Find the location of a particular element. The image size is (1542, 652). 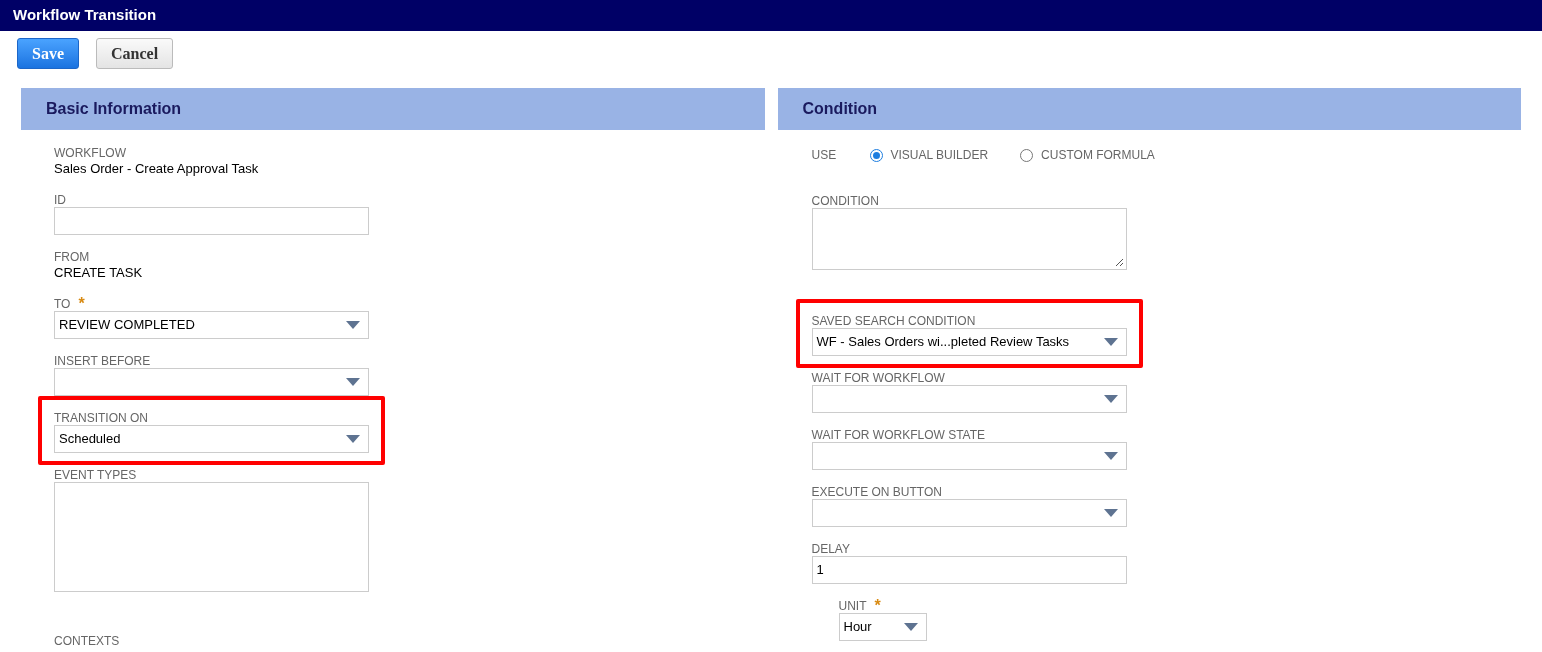

select-field: Hour is located at coordinates (882, 627).